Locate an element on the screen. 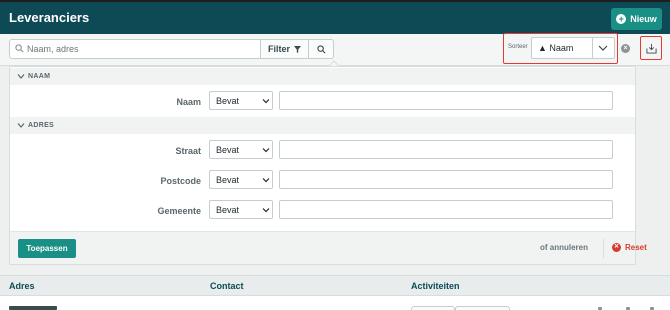 This screenshot has height=310, width=670. new-button: + Nieuw is located at coordinates (636, 19).